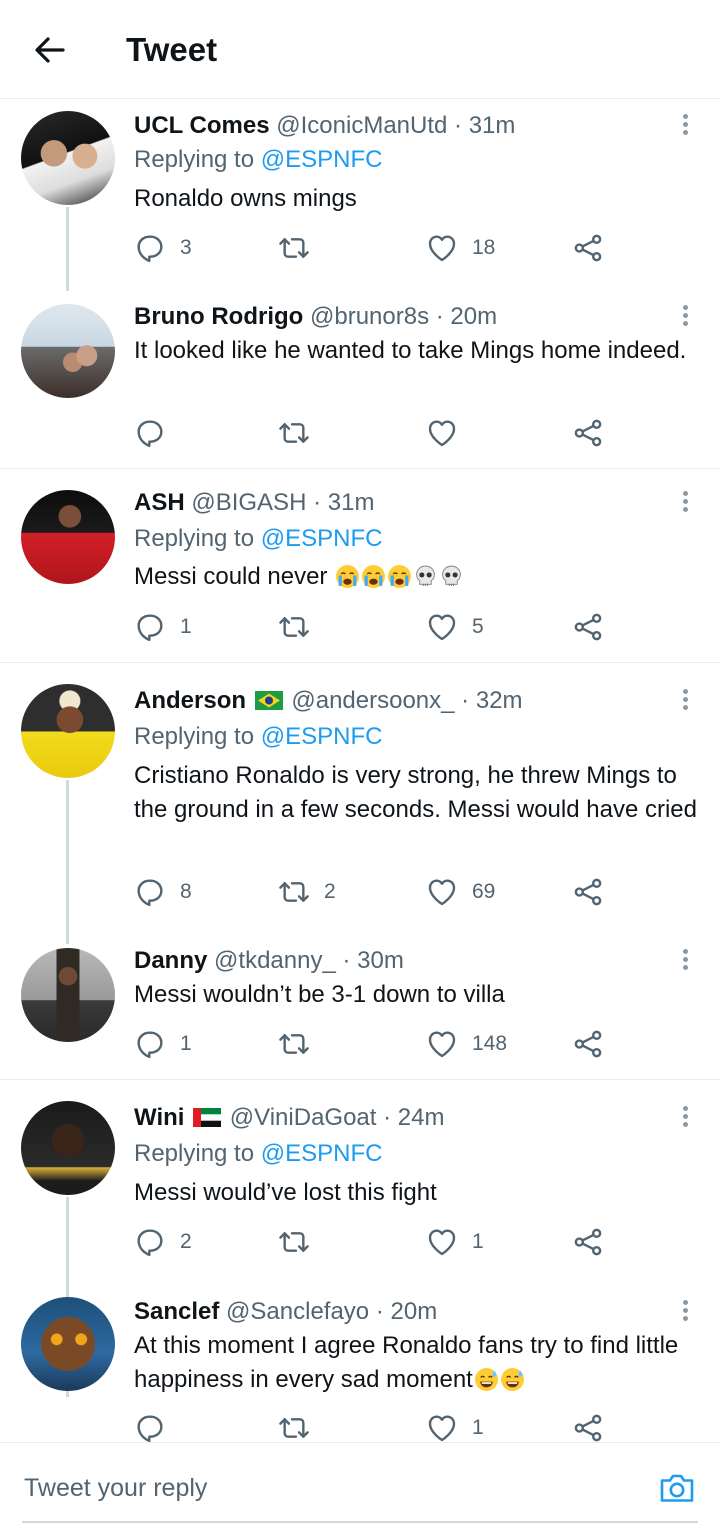 The width and height of the screenshot is (720, 1531). I want to click on retweet-icon, so click(294, 1044).